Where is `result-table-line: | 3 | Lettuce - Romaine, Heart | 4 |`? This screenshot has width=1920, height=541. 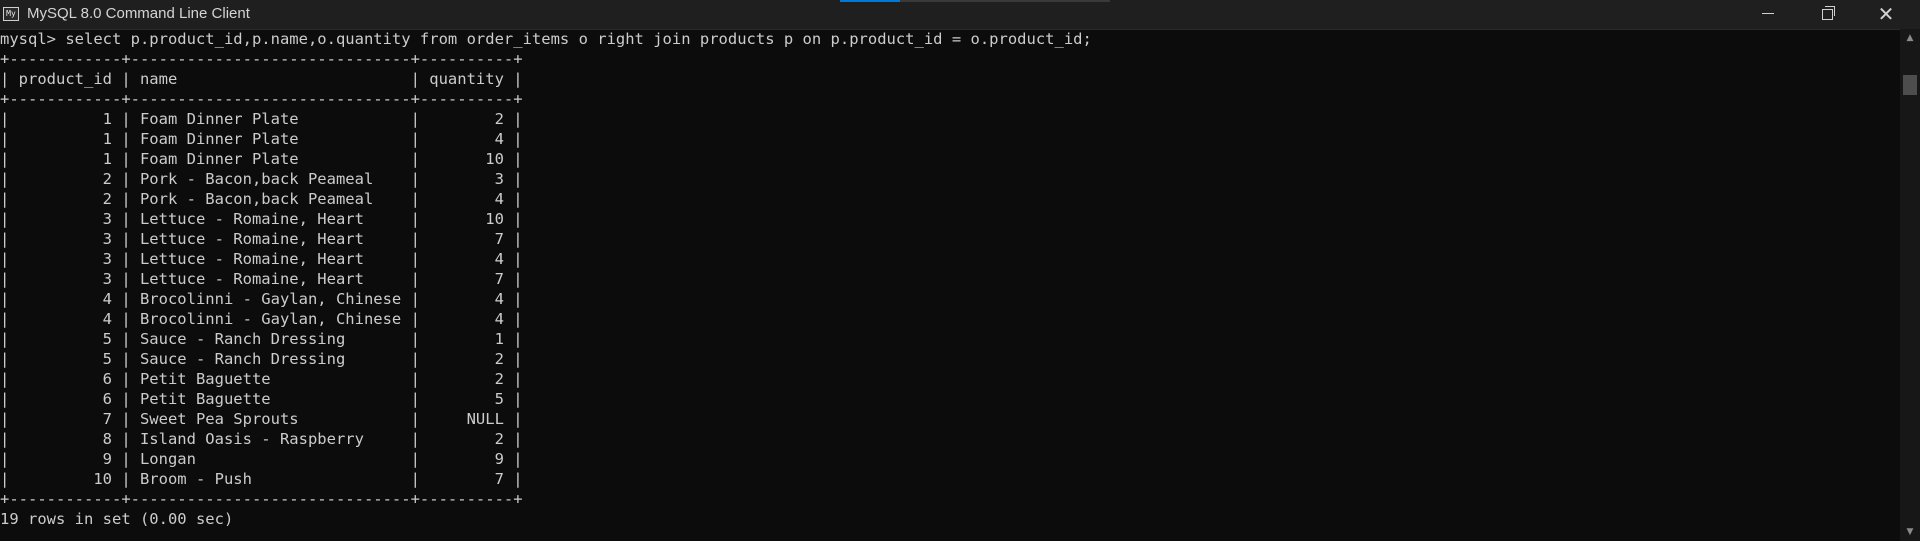 result-table-line: | 3 | Lettuce - Romaine, Heart | 4 | is located at coordinates (261, 259).